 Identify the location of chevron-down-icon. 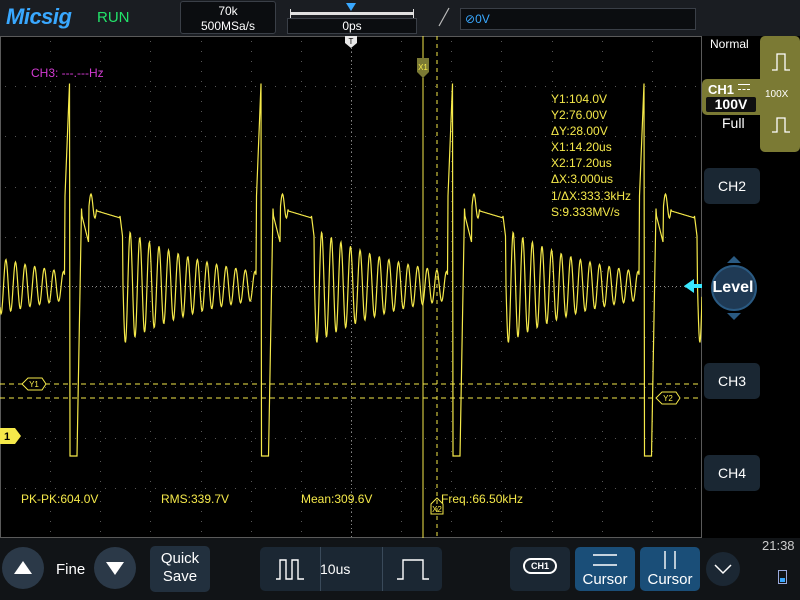
(723, 569).